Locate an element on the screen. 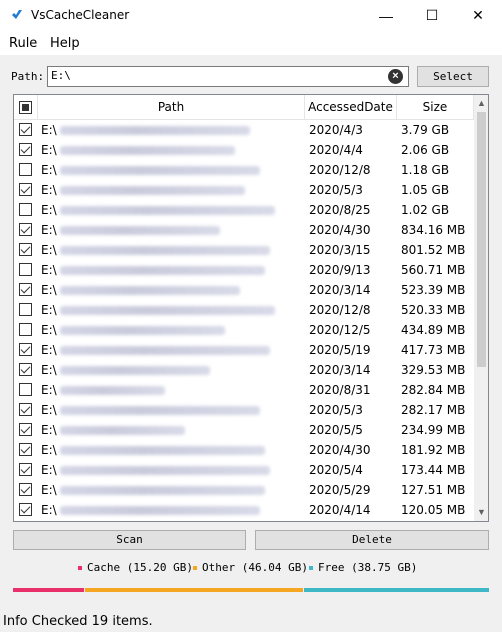  table-row: E:\ 2020/5/29 127.51 MB is located at coordinates (244, 490).